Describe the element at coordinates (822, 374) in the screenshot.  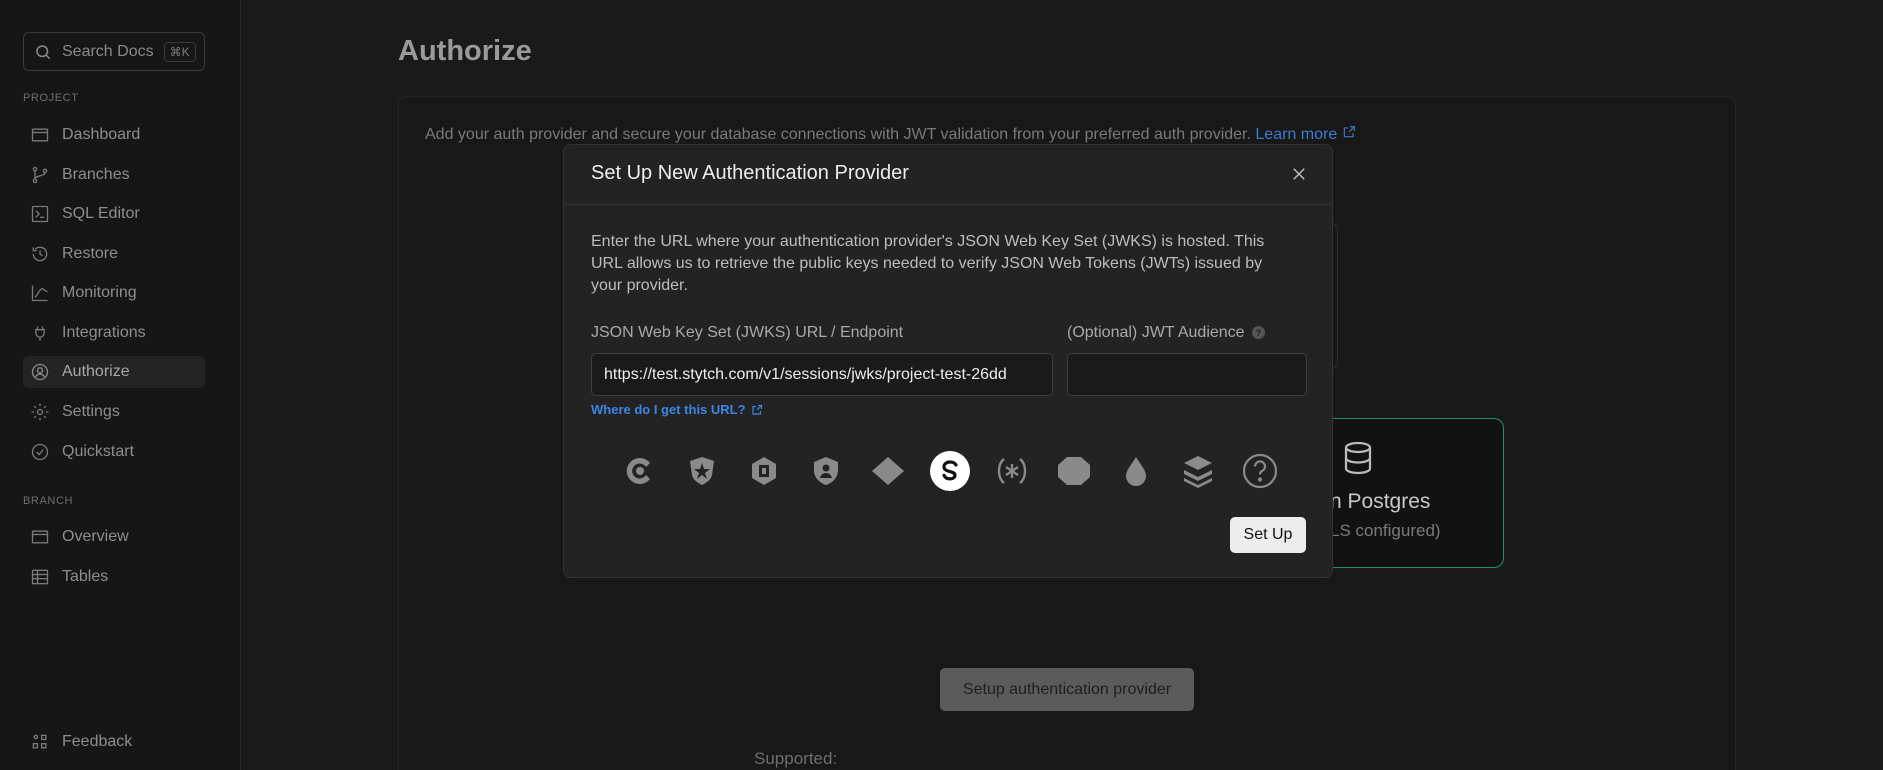
I see `jwks-url-input` at that location.